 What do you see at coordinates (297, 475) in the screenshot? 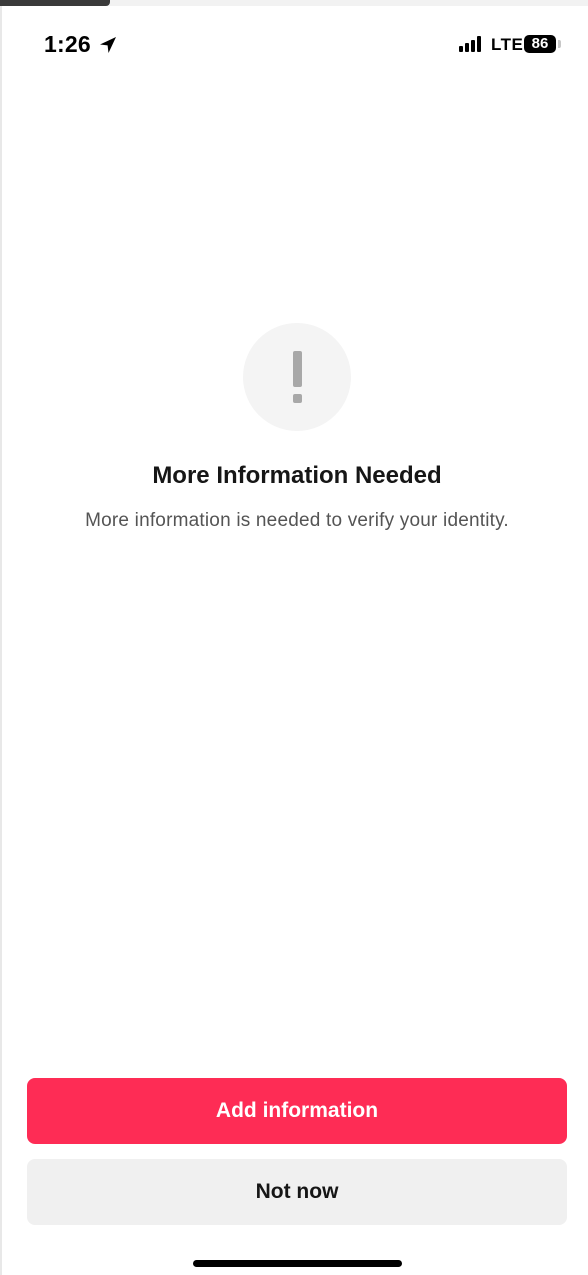
I see `page-title: More Information Needed` at bounding box center [297, 475].